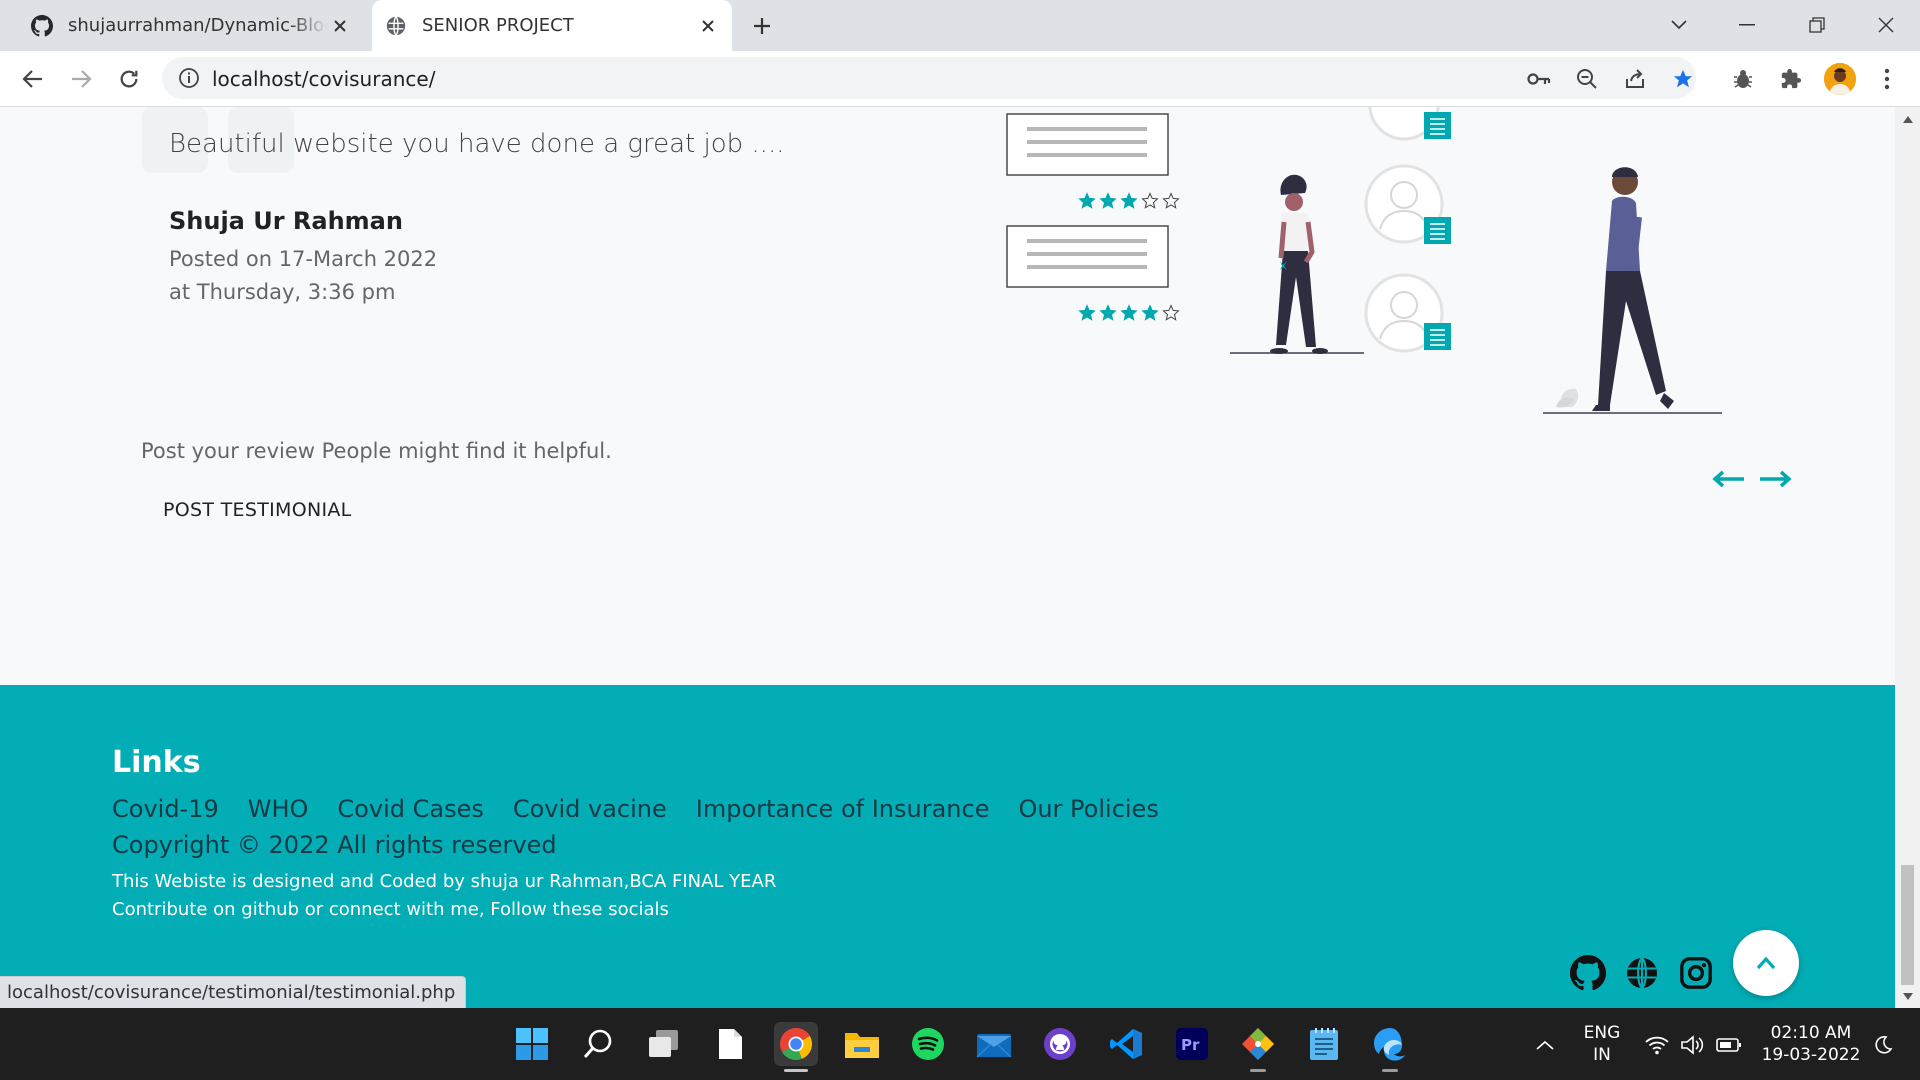 This screenshot has width=1920, height=1080. I want to click on mail-icon, so click(994, 1044).